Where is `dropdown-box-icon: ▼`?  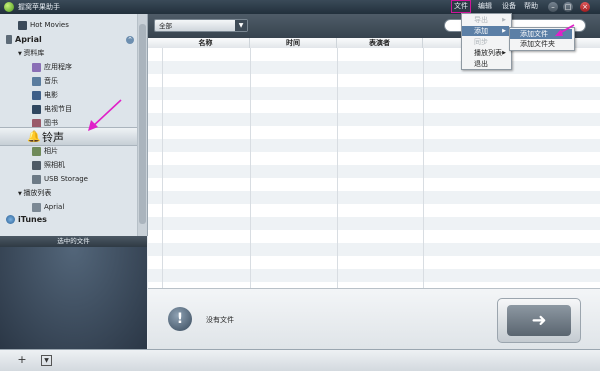 dropdown-box-icon: ▼ is located at coordinates (46, 360).